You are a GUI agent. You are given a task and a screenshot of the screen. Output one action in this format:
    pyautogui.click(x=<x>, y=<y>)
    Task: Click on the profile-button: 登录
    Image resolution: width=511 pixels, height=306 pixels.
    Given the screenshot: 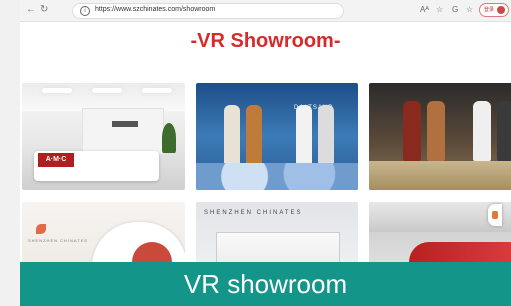 What is the action you would take?
    pyautogui.click(x=494, y=10)
    